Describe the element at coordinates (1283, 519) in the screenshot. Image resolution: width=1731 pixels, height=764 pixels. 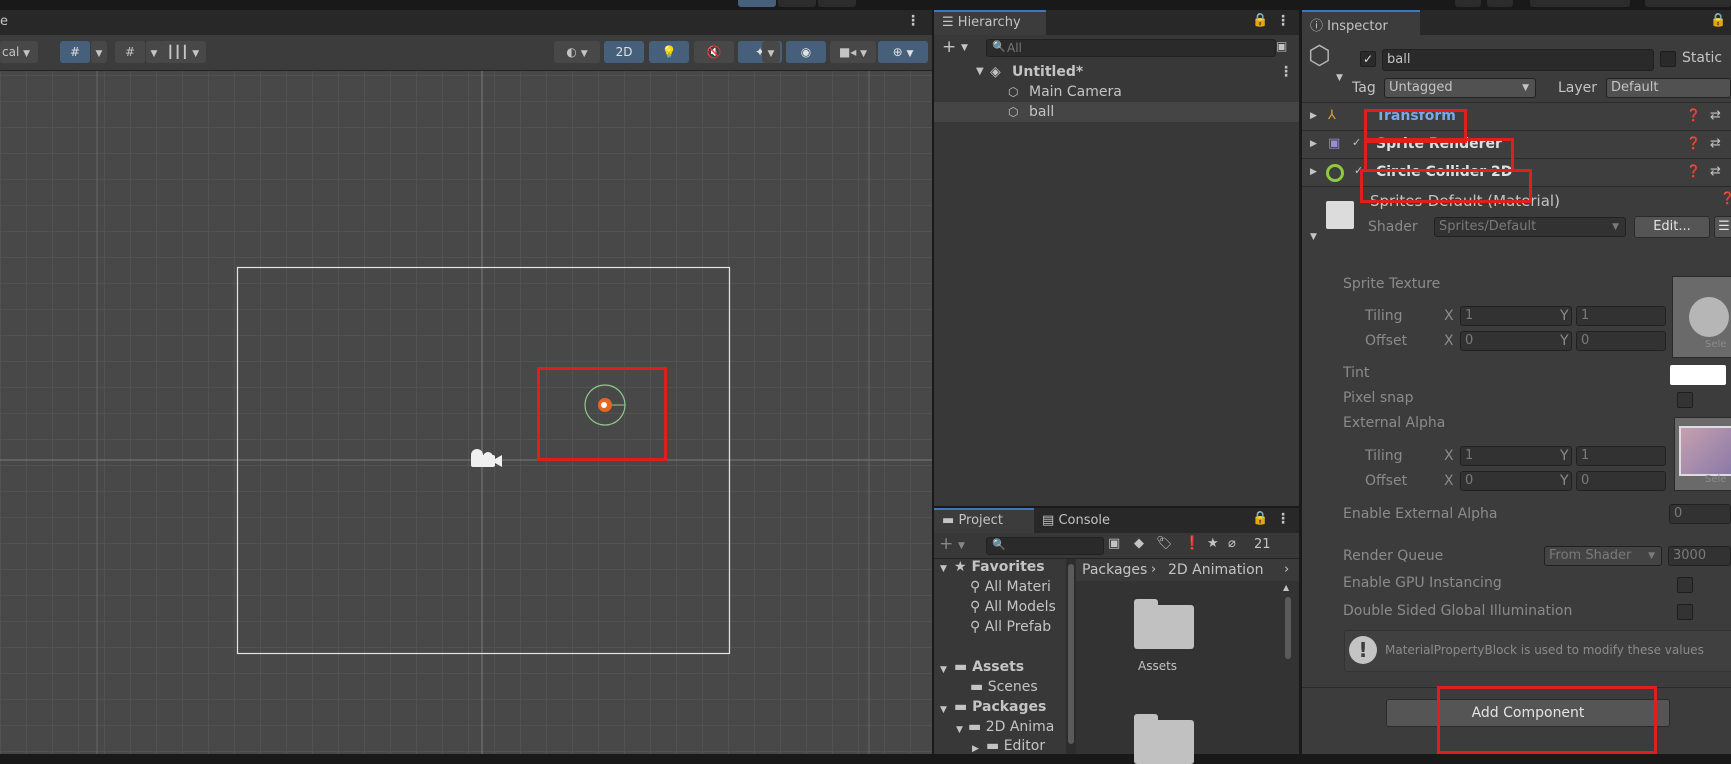
I see `project-menu-icon: ⋮` at that location.